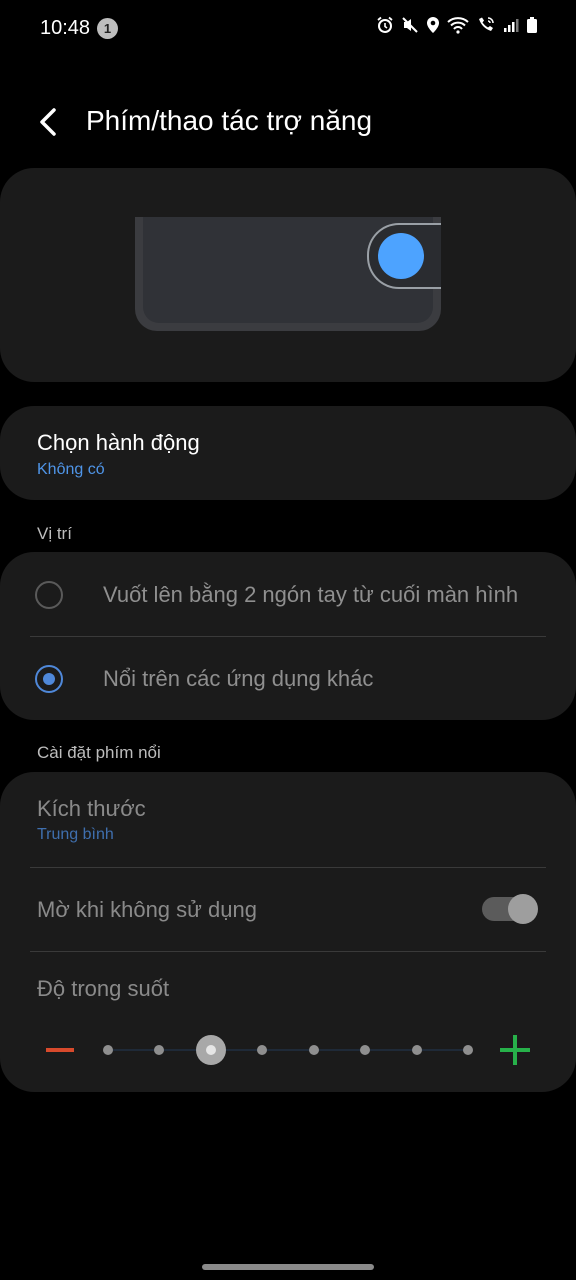  What do you see at coordinates (511, 25) in the screenshot?
I see `signal-icon` at bounding box center [511, 25].